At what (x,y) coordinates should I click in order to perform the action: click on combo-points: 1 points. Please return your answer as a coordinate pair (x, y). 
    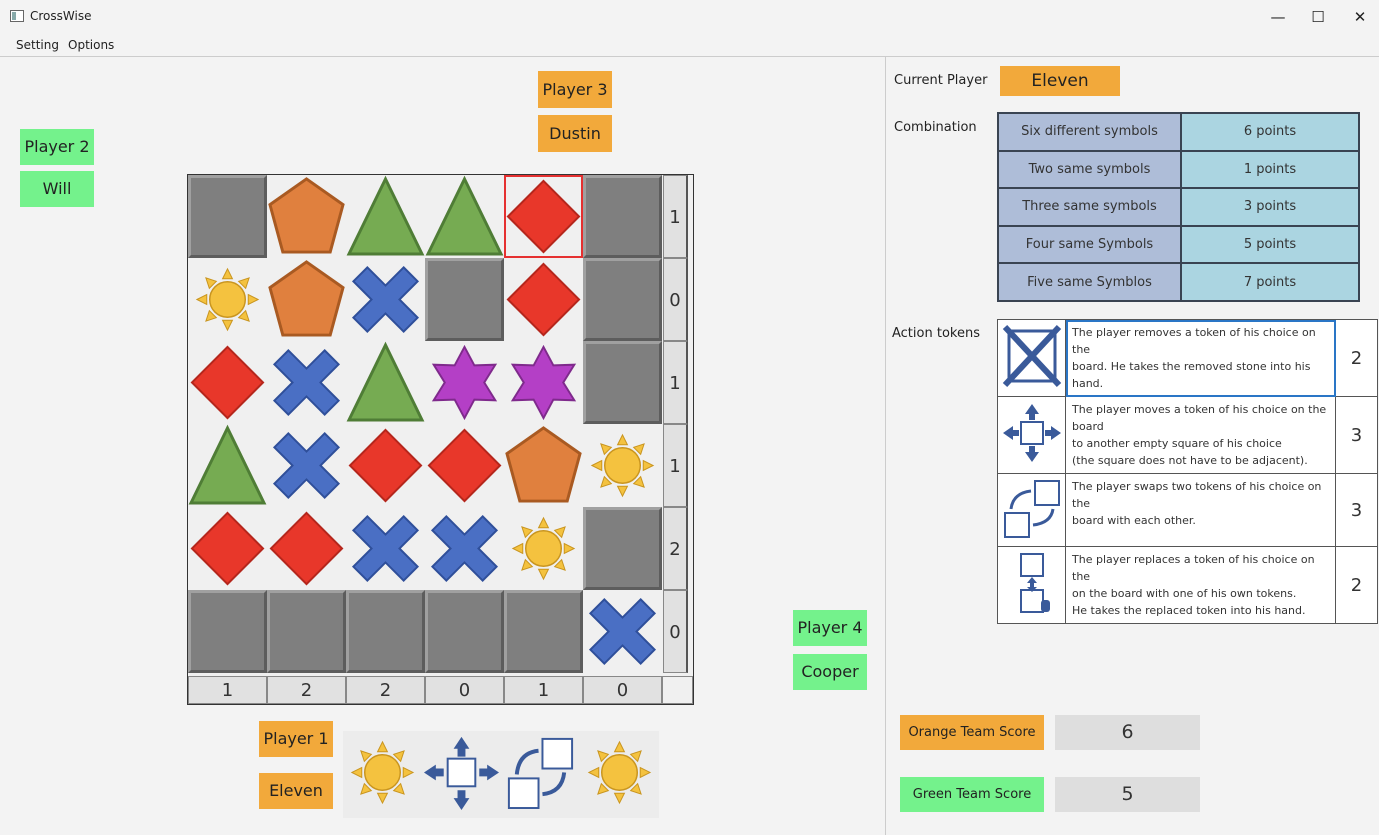
    Looking at the image, I should click on (1270, 169).